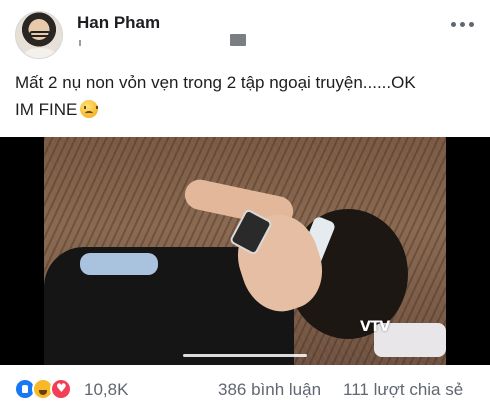 The height and width of the screenshot is (409, 490). I want to click on video-progress-bar, so click(245, 355).